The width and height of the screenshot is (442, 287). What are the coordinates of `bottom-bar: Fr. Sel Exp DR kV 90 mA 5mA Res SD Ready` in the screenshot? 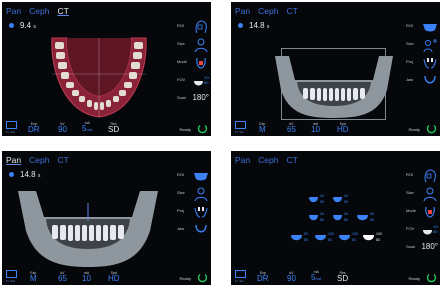 It's located at (335, 277).